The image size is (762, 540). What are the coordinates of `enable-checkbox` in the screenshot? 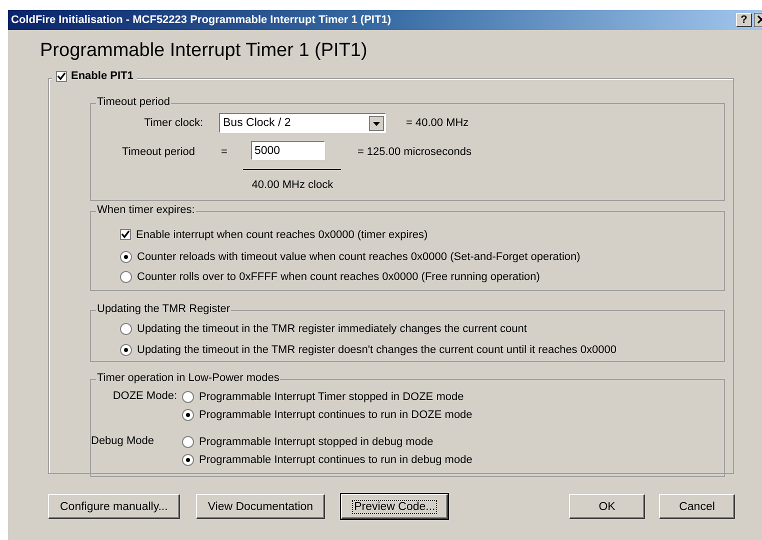 It's located at (61, 76).